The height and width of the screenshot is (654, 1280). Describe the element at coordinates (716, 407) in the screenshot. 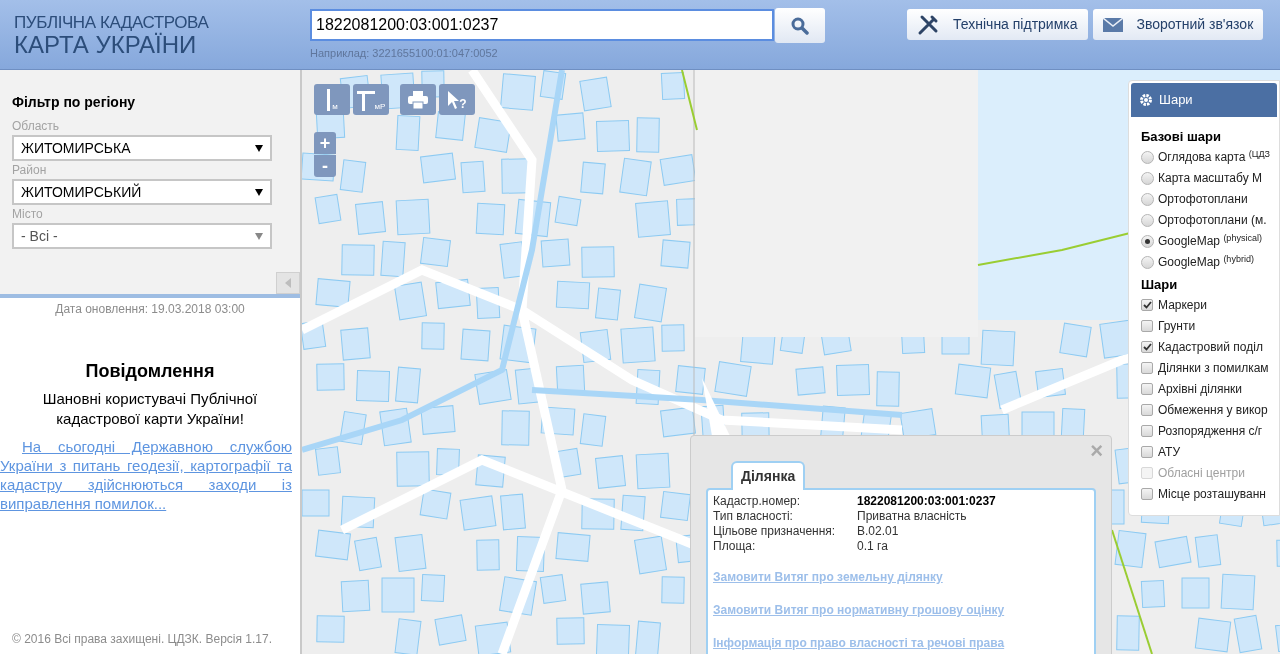

I see `popup-pointer` at that location.